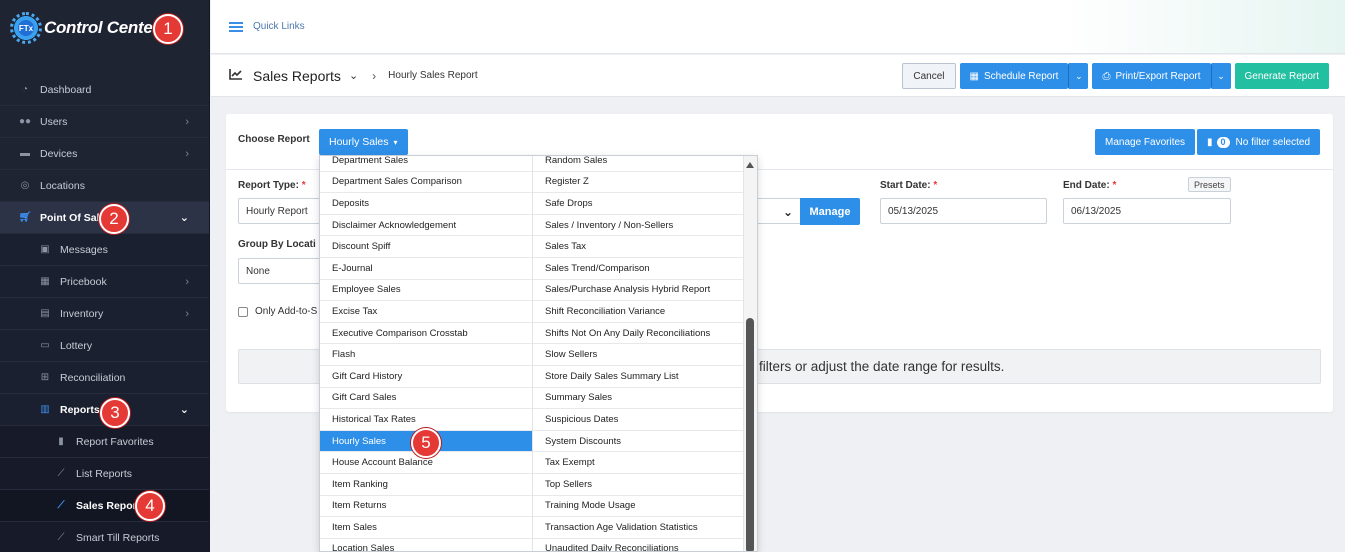 This screenshot has height=552, width=1345. What do you see at coordinates (639, 442) in the screenshot?
I see `dropdown-option: System Discounts` at bounding box center [639, 442].